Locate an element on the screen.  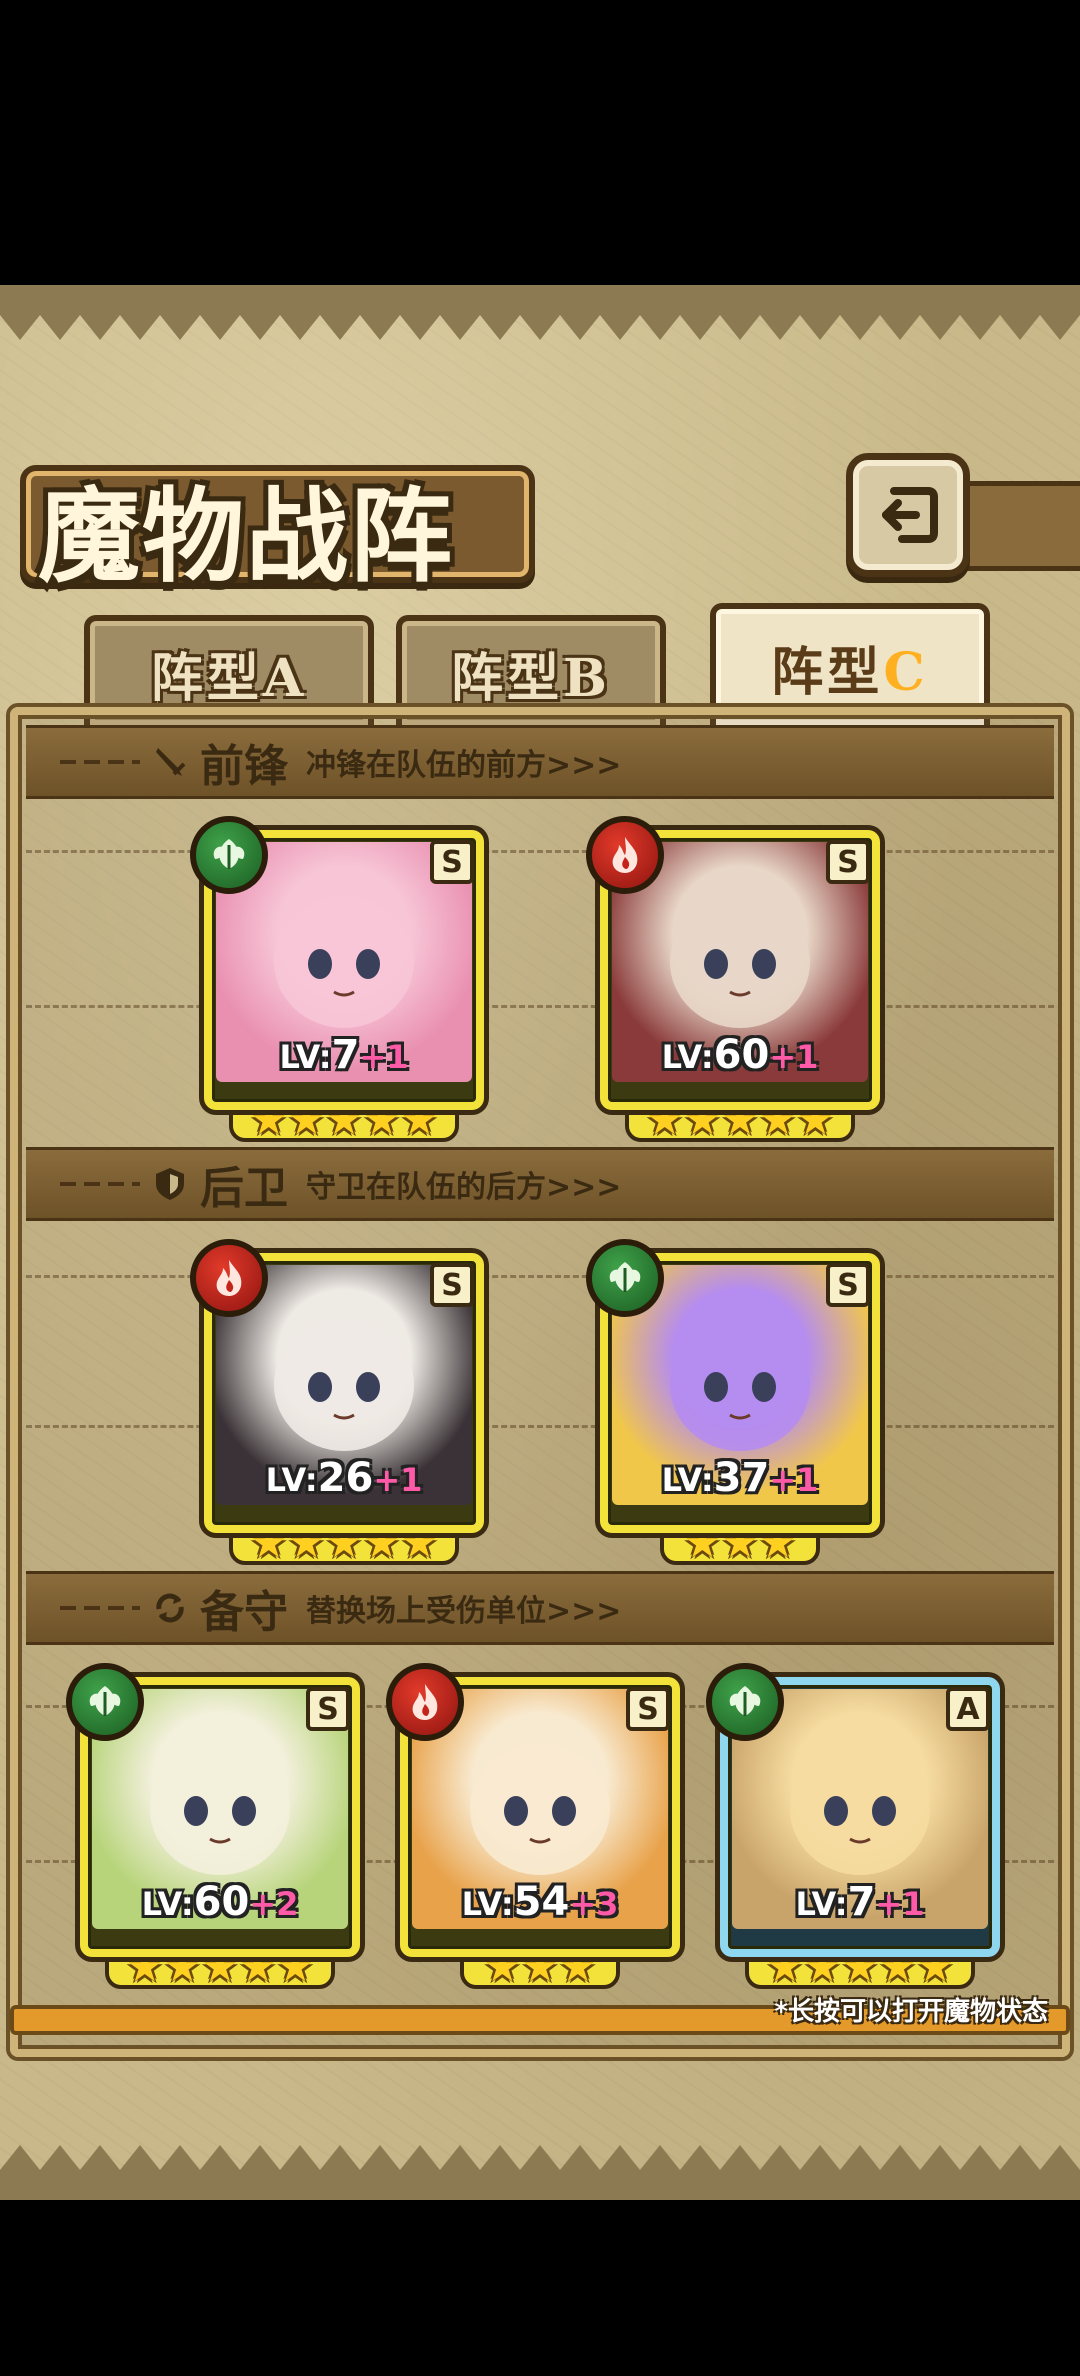
rear-section-desc: 守卫在队伍的后方>>> is located at coordinates (464, 1187).